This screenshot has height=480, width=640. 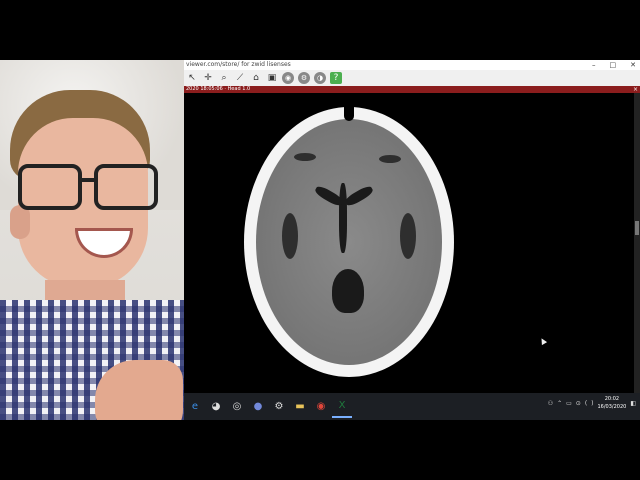 What do you see at coordinates (139, 390) in the screenshot?
I see `hand` at bounding box center [139, 390].